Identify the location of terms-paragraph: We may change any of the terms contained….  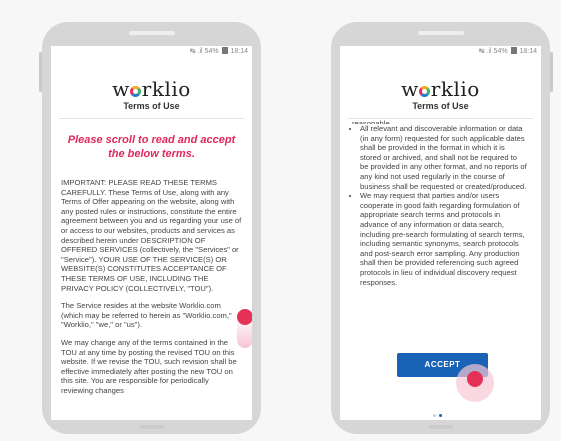
(149, 366).